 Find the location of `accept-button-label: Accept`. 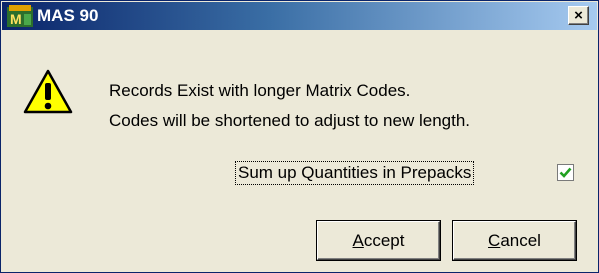

accept-button-label: Accept is located at coordinates (378, 240).